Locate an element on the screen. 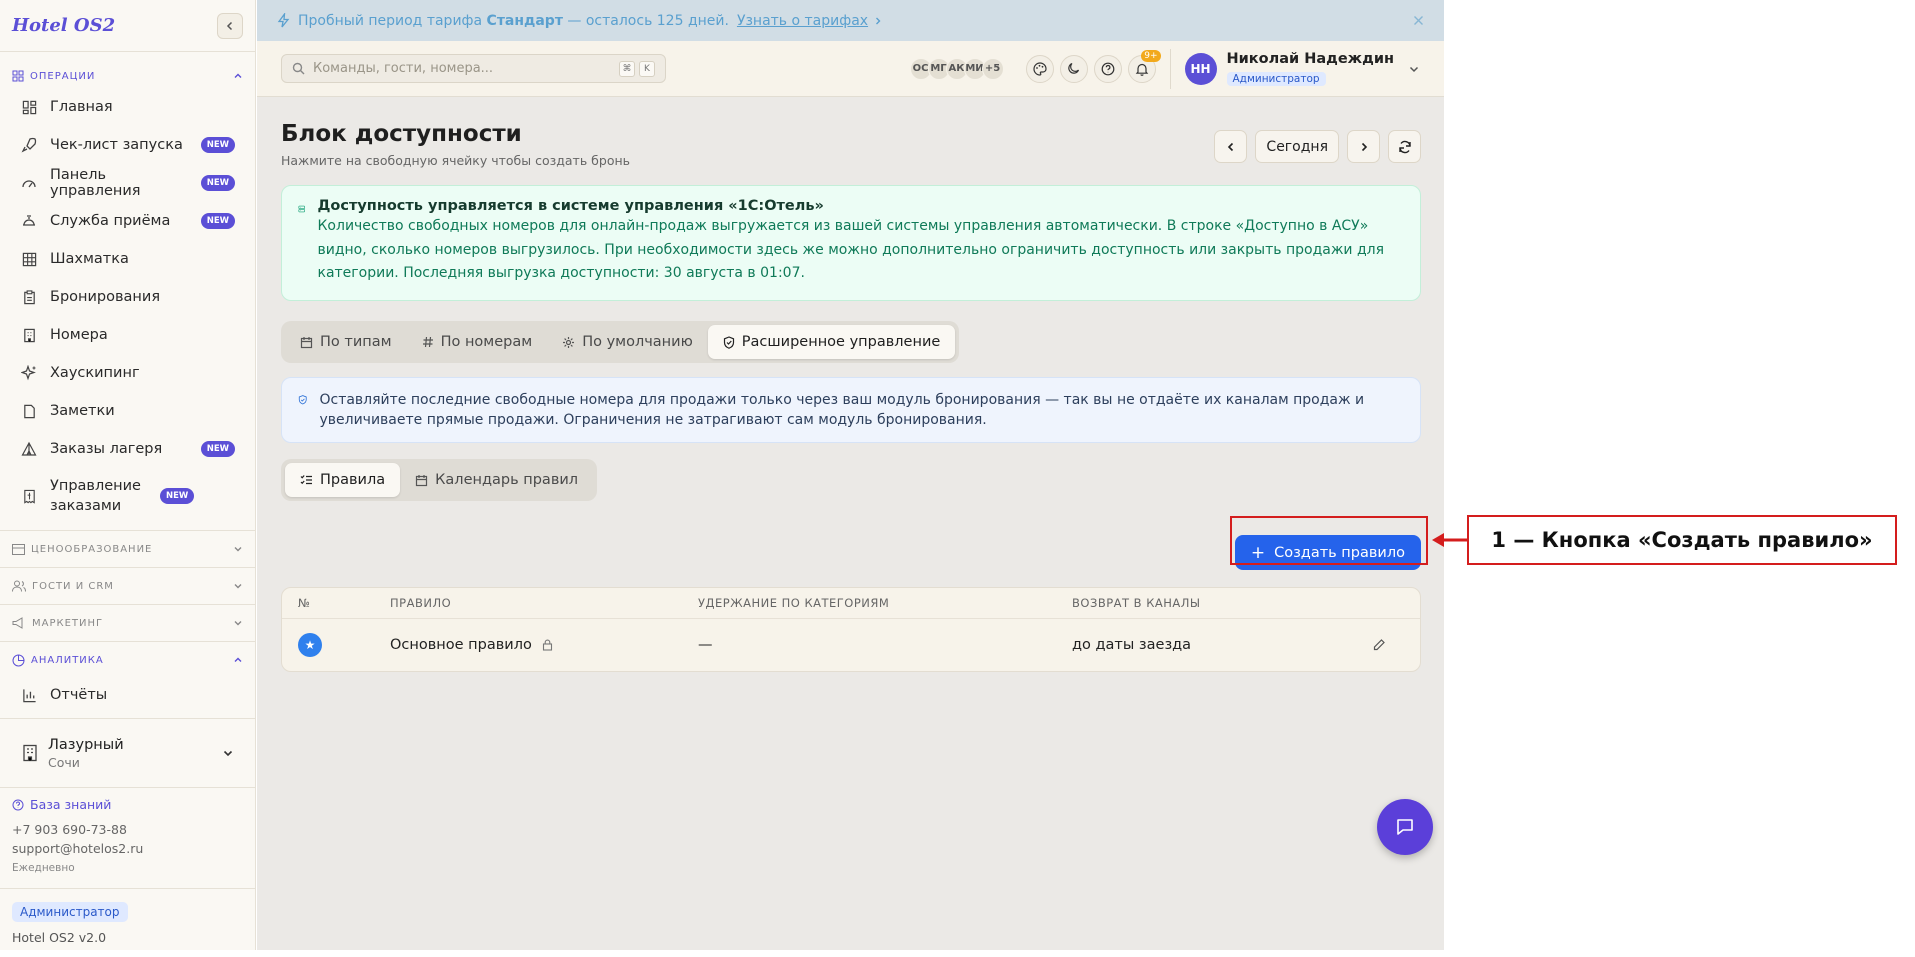 The width and height of the screenshot is (1915, 957). tab-label: Расширенное управление is located at coordinates (841, 342).